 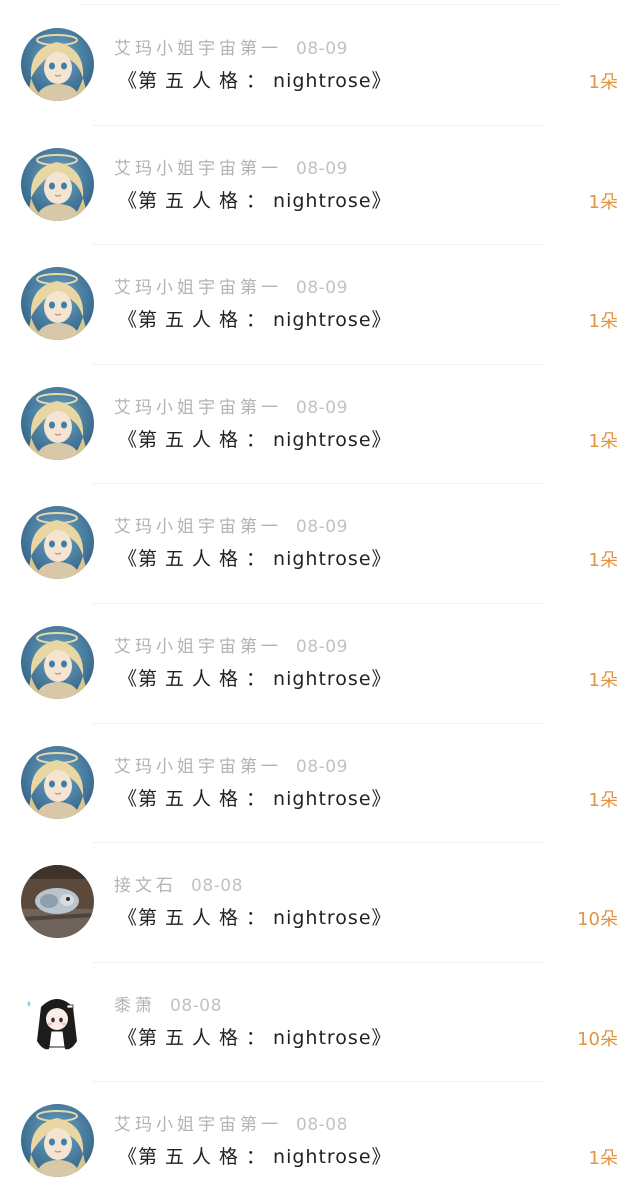 I want to click on list-item: 黍萧 08-08 《第五人格：nightrose》 10朵, so click(x=320, y=1023).